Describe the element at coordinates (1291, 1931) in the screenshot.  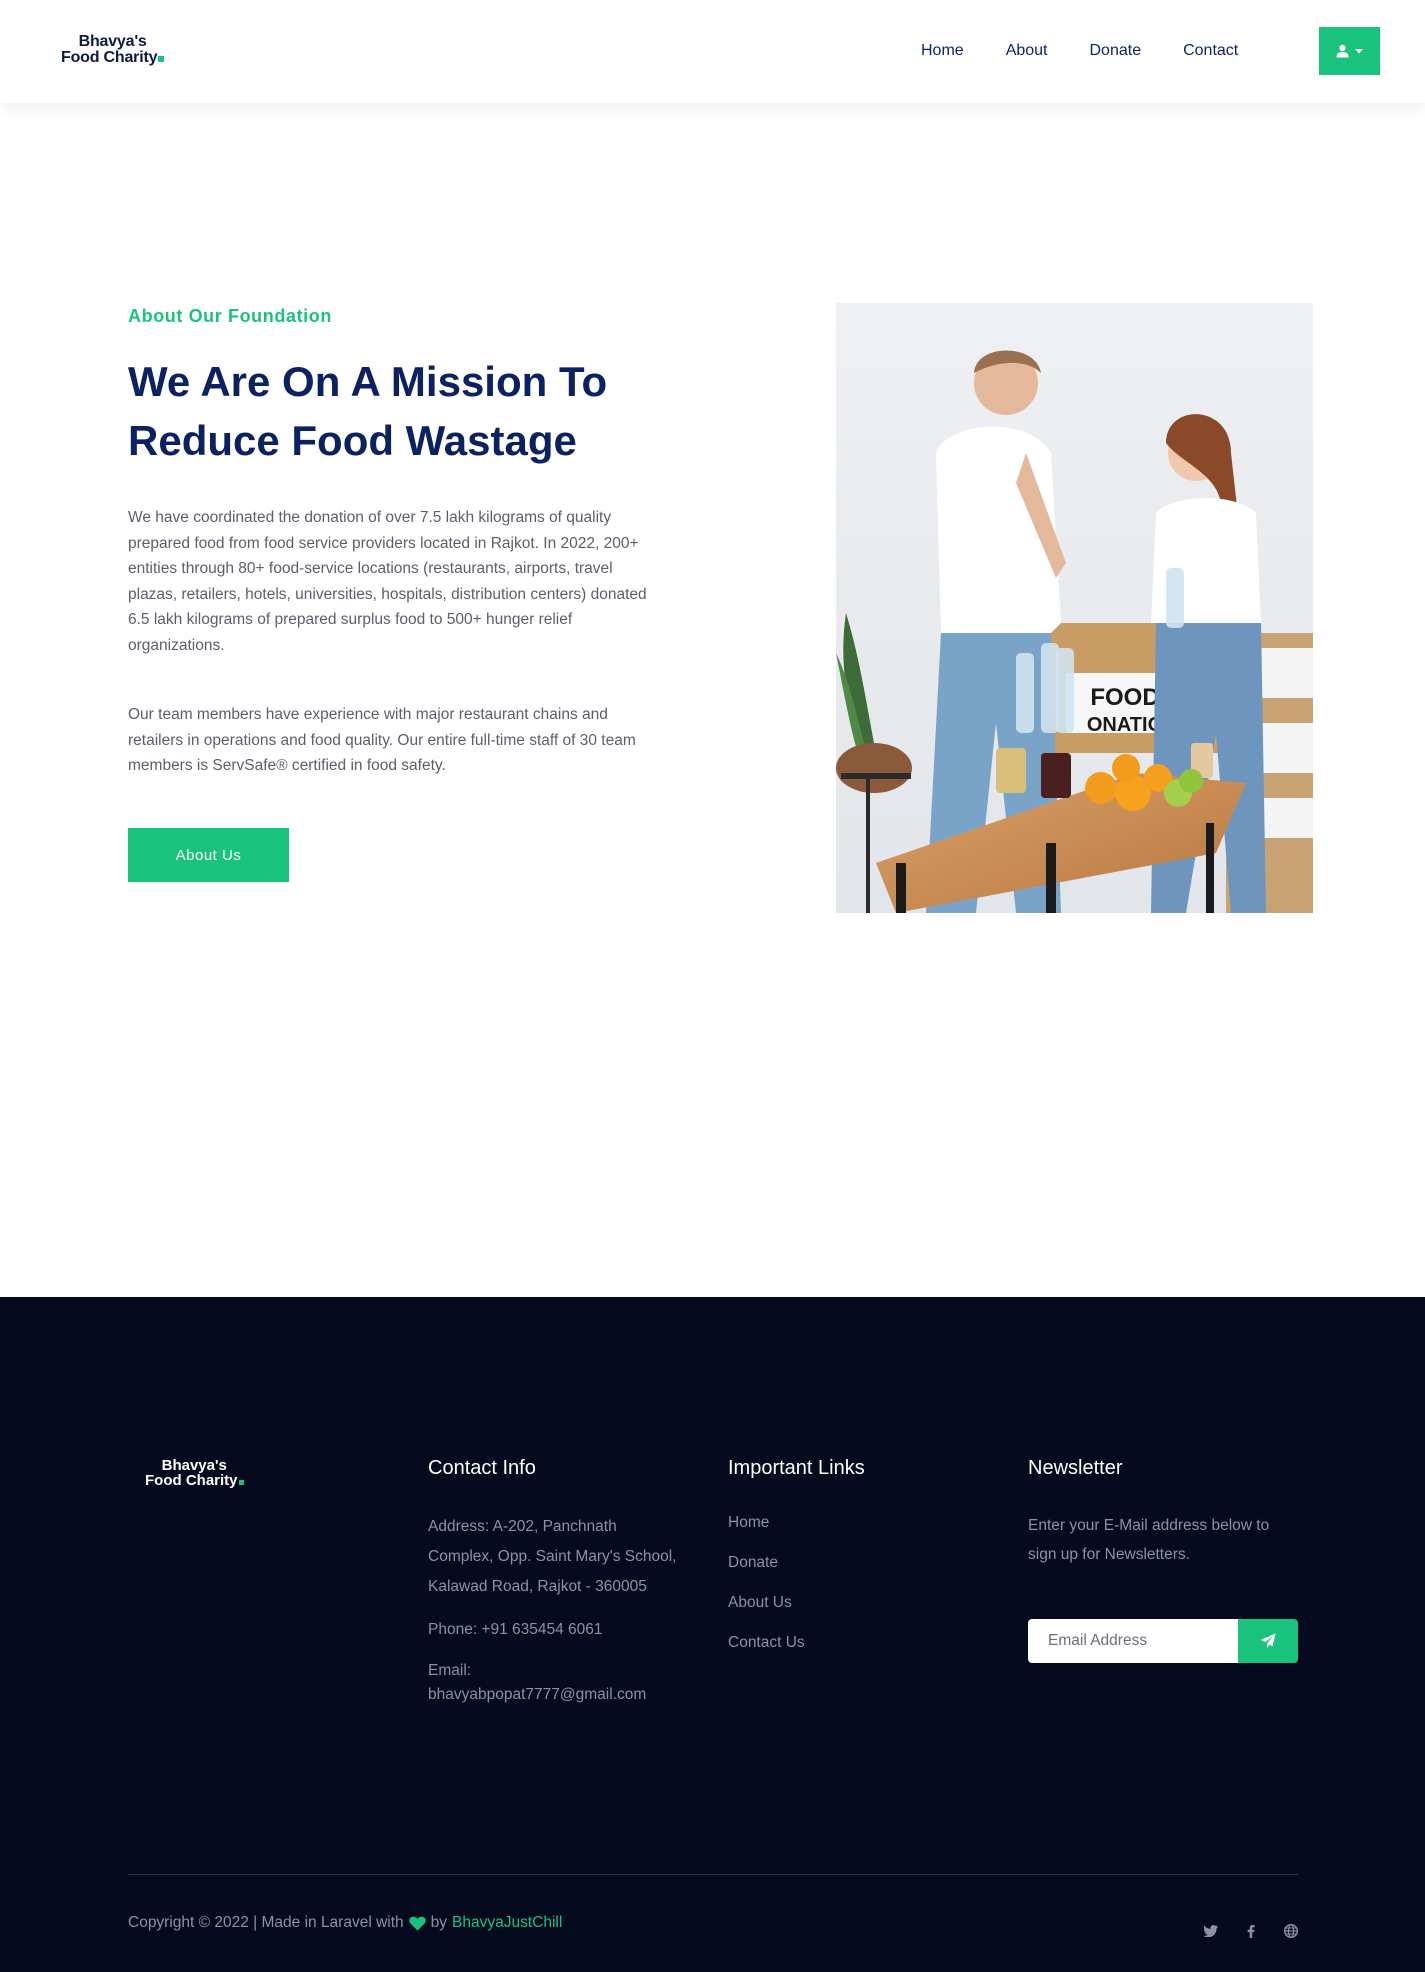
I see `globe-icon` at that location.